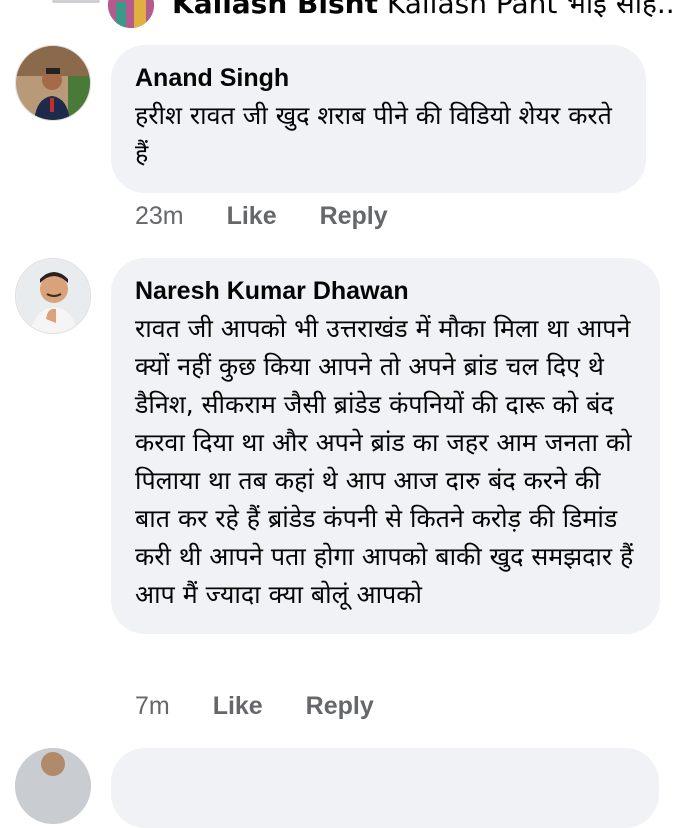 The width and height of the screenshot is (677, 828). What do you see at coordinates (378, 78) in the screenshot?
I see `comment-author: Anand Singh` at bounding box center [378, 78].